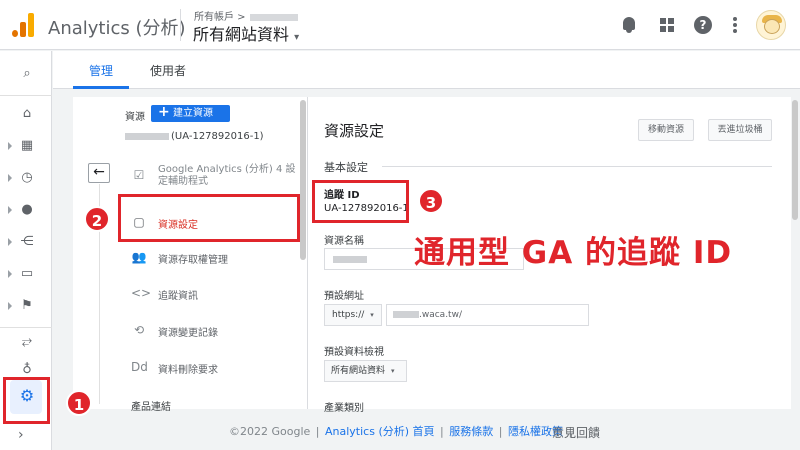  Describe the element at coordinates (178, 296) in the screenshot. I see `menu-item-label: 追蹤資訊` at that location.